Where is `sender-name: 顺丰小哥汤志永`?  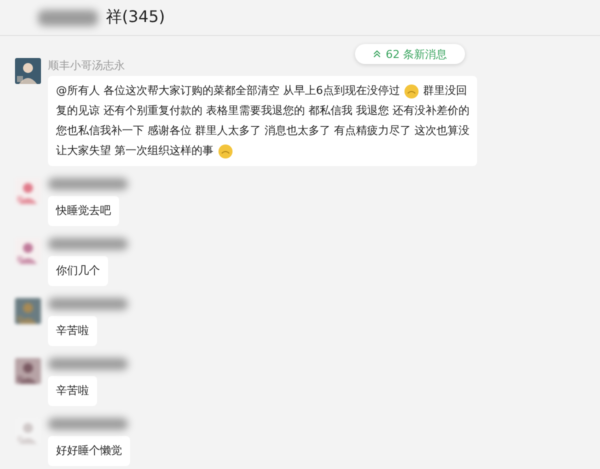
sender-name: 顺丰小哥汤志永 is located at coordinates (86, 65).